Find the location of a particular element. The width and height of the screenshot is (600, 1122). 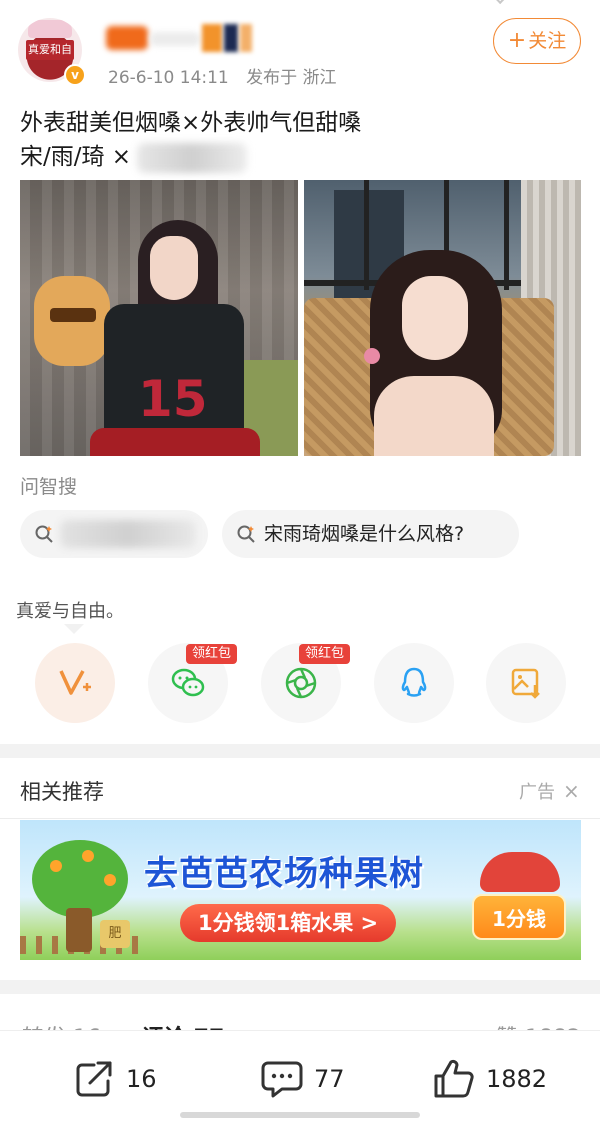

share-qq-button is located at coordinates (414, 683).